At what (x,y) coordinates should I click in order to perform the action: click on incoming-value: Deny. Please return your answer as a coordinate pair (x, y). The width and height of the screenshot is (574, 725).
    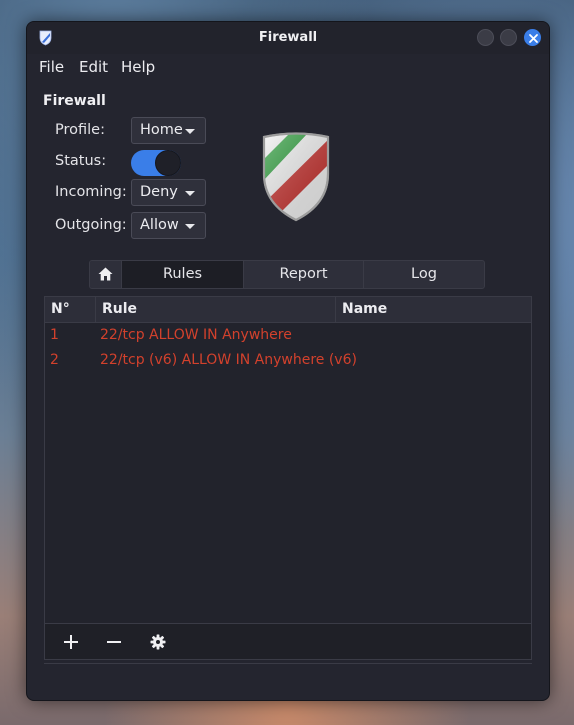
    Looking at the image, I should click on (159, 192).